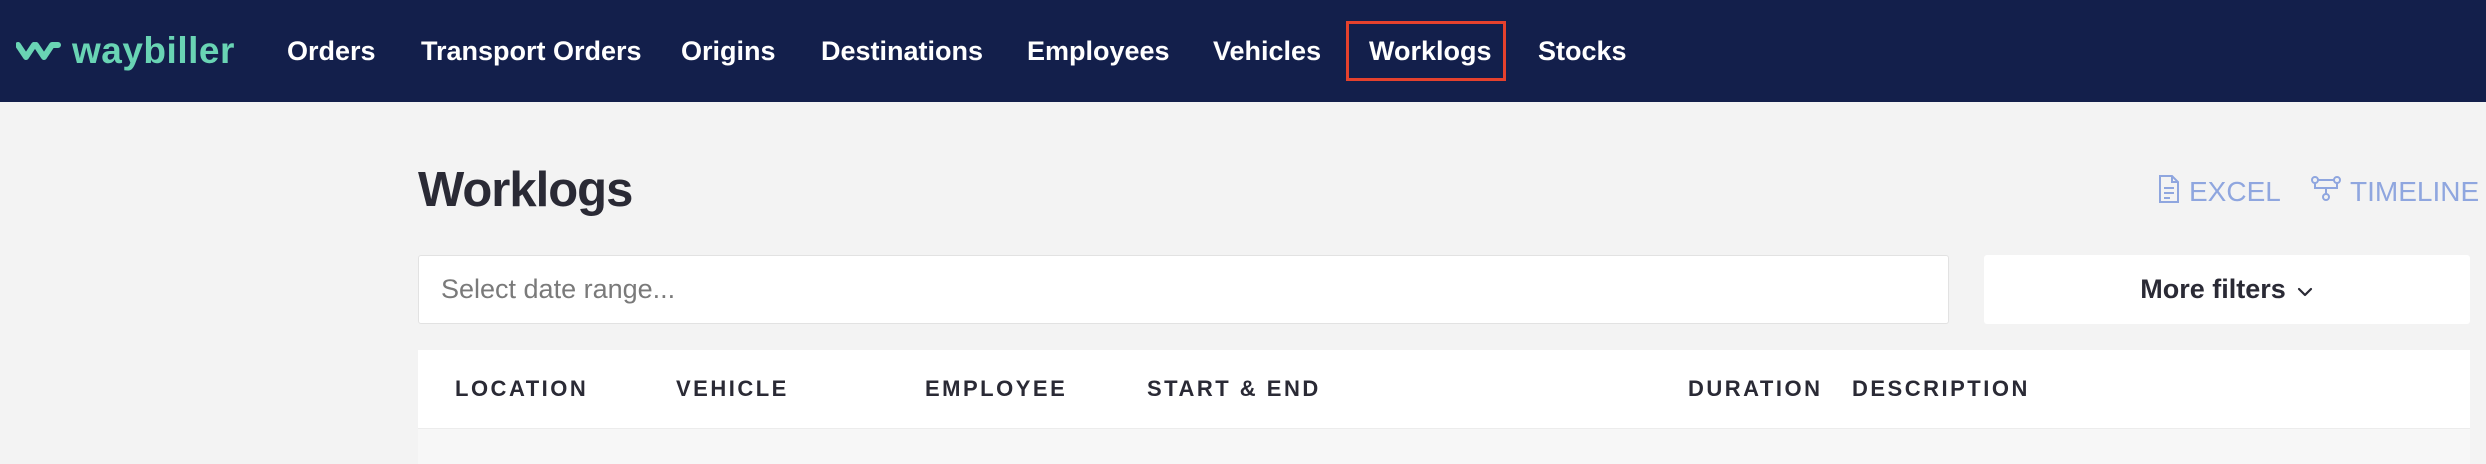 This screenshot has height=464, width=2486. I want to click on excel-file-icon, so click(2173, 192).